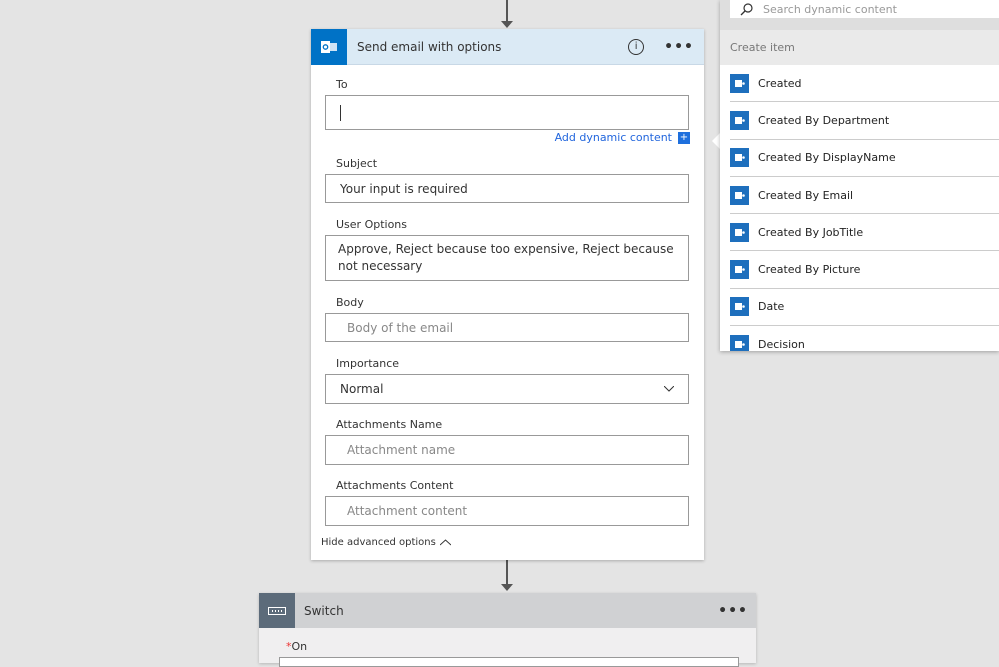  What do you see at coordinates (809, 269) in the screenshot?
I see `dynamic-item-label: Created By Picture` at bounding box center [809, 269].